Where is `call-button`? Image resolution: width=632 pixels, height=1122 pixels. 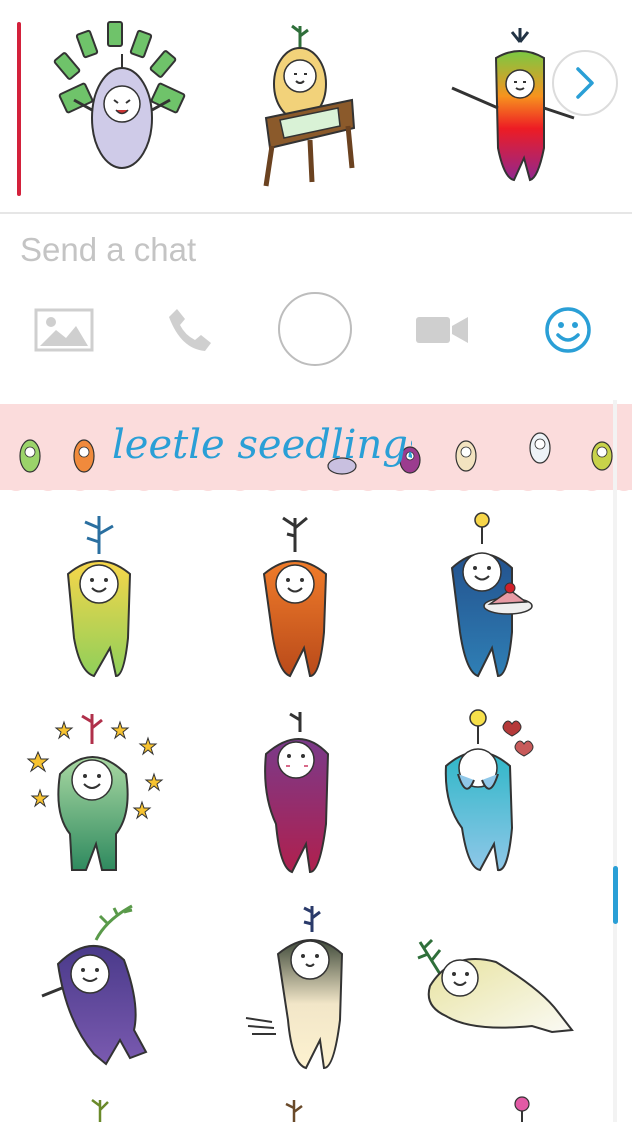 call-button is located at coordinates (190, 330).